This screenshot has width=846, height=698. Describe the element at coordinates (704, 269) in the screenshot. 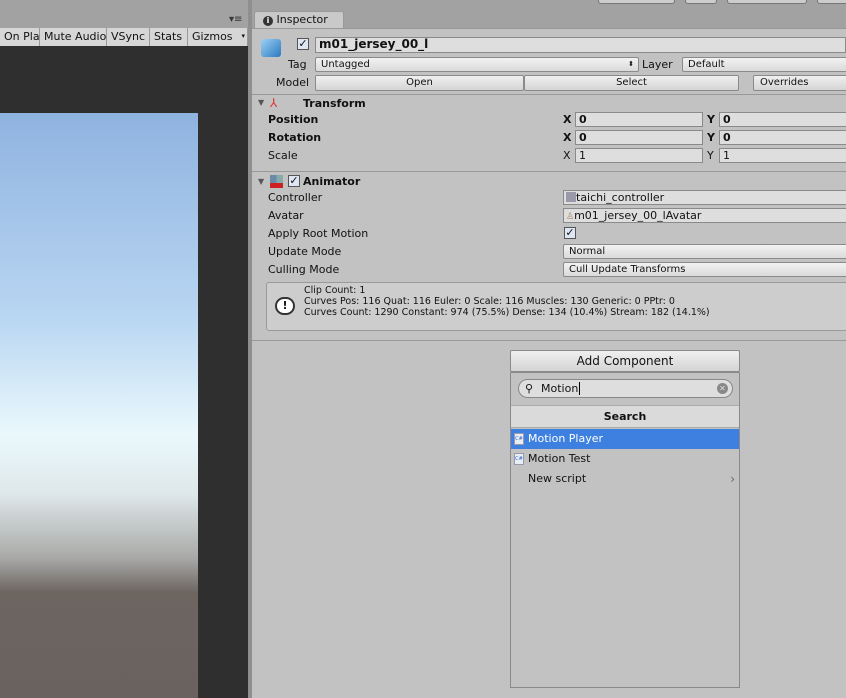

I see `culling-mode-dropdown: Cull Update Transforms` at that location.